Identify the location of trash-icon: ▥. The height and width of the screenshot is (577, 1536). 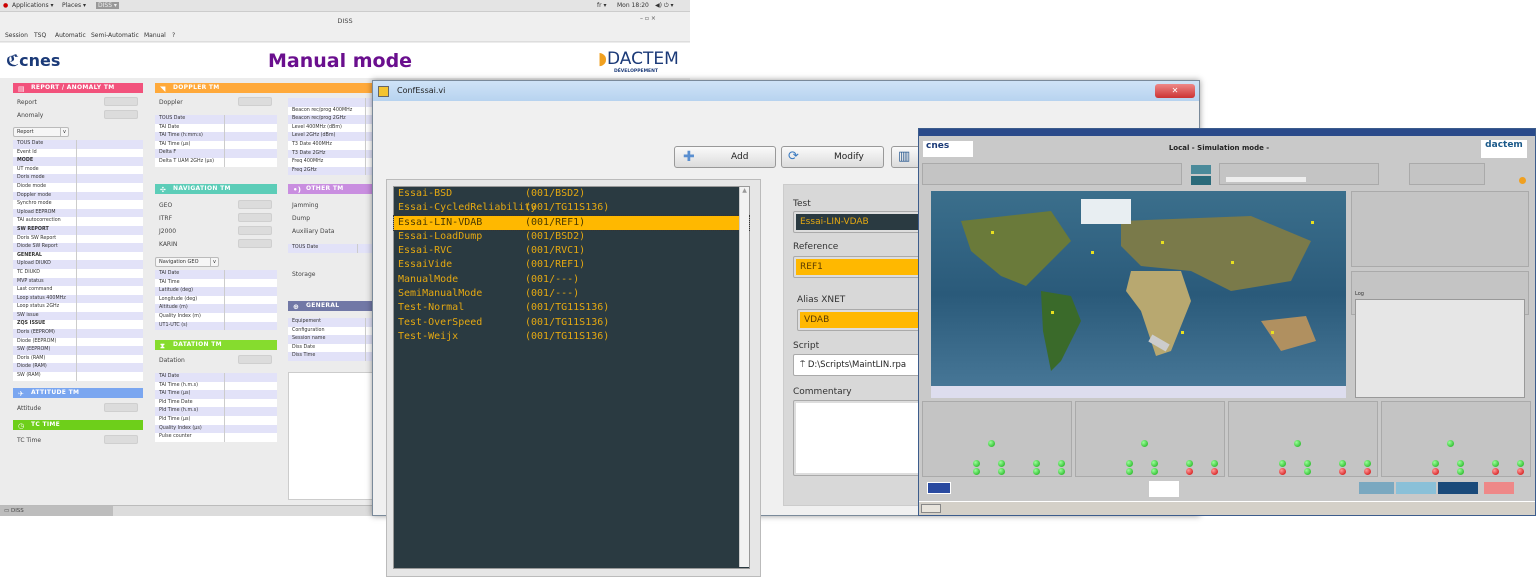
(904, 156).